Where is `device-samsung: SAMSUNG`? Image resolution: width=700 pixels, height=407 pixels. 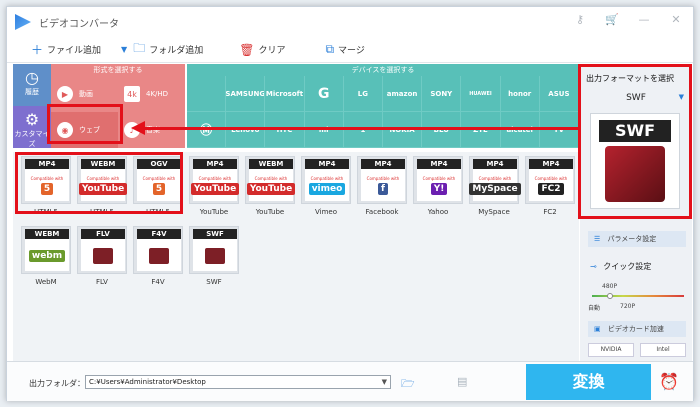
device-samsung: SAMSUNG is located at coordinates (246, 94).